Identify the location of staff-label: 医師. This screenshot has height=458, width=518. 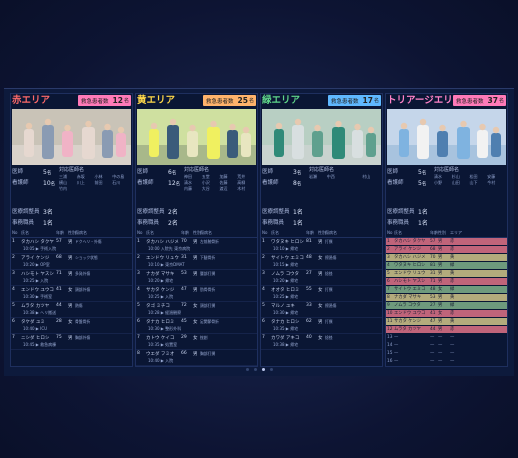
(393, 172).